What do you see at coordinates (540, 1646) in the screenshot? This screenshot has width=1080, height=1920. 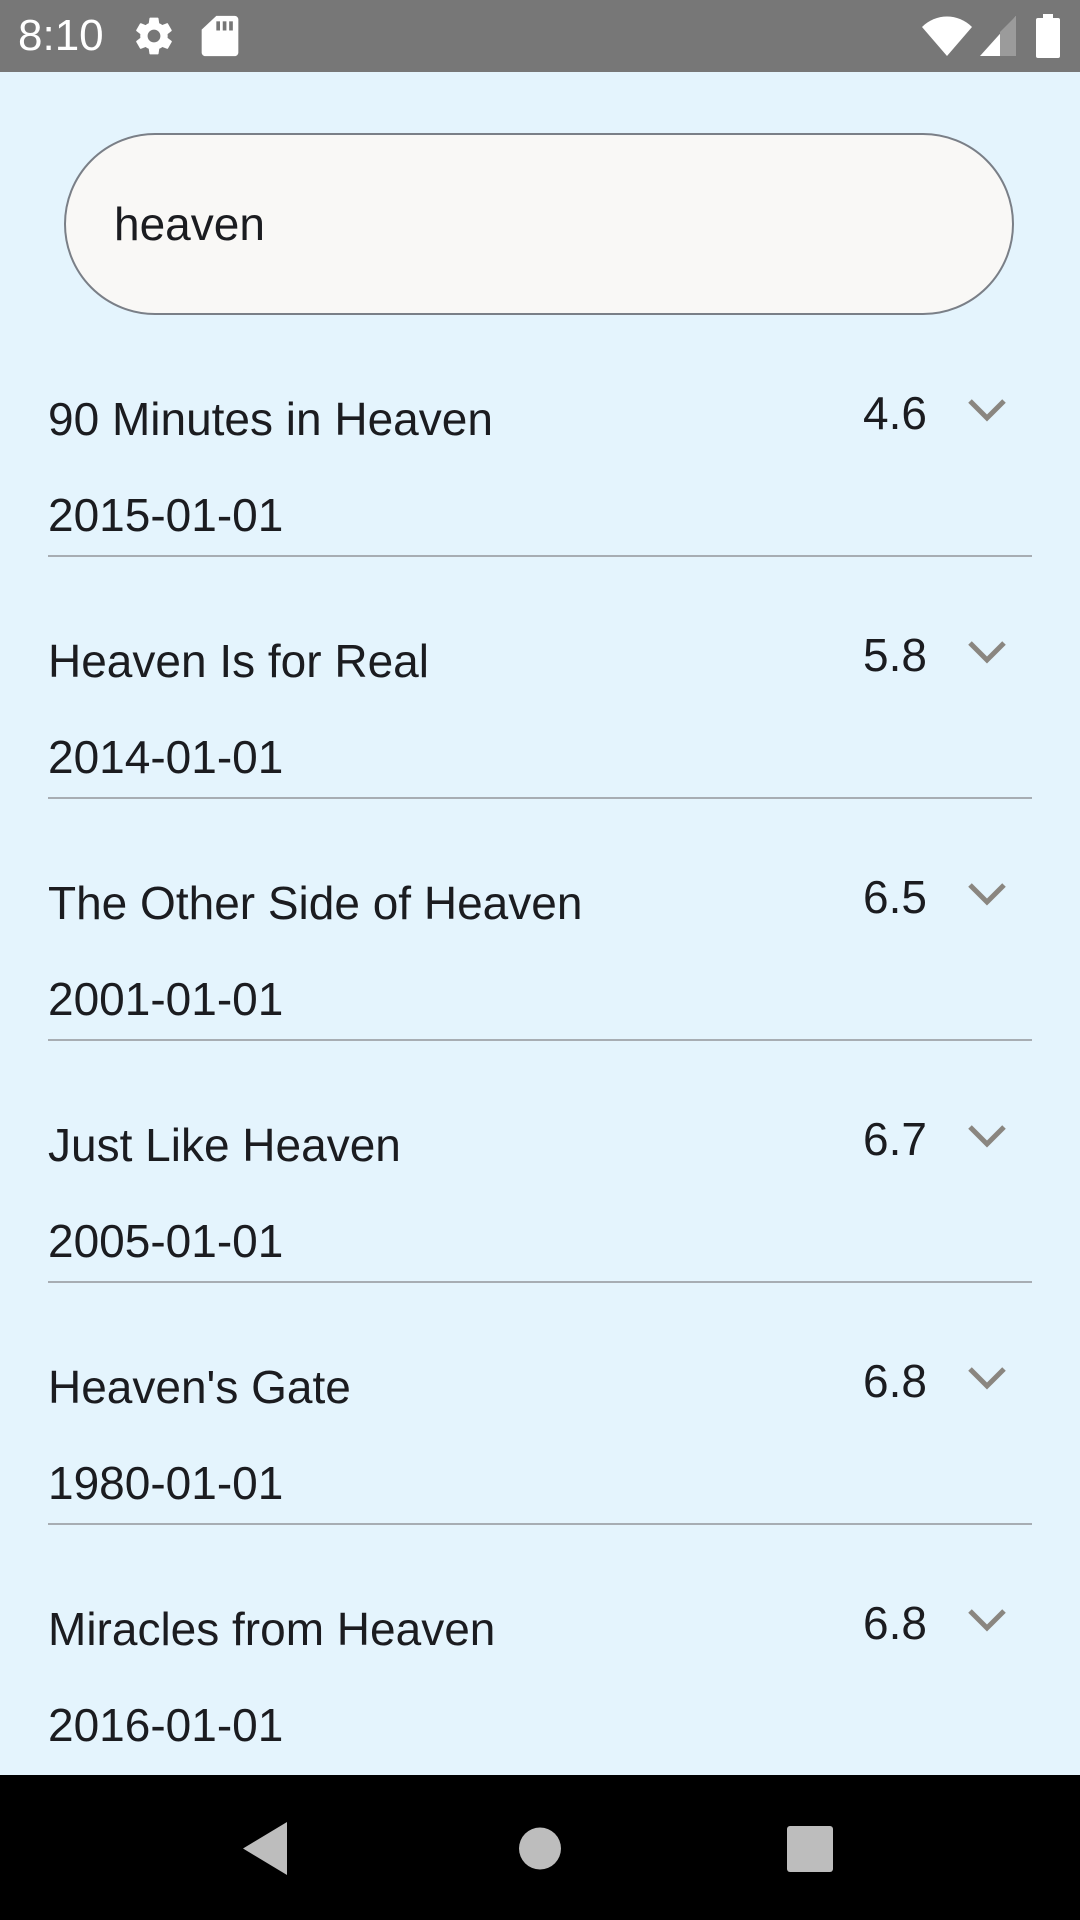 I see `list-item: Miracles from Heaven 2016-01-01 6.8` at bounding box center [540, 1646].